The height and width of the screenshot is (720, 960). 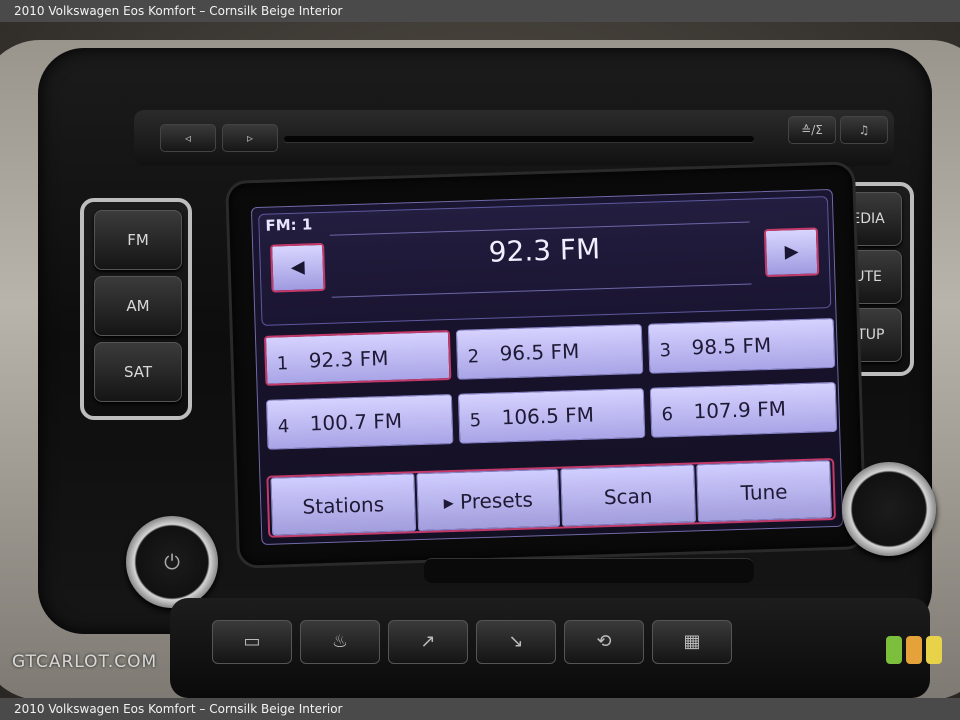 I want to click on recirculation-icon: ⟲, so click(x=604, y=641).